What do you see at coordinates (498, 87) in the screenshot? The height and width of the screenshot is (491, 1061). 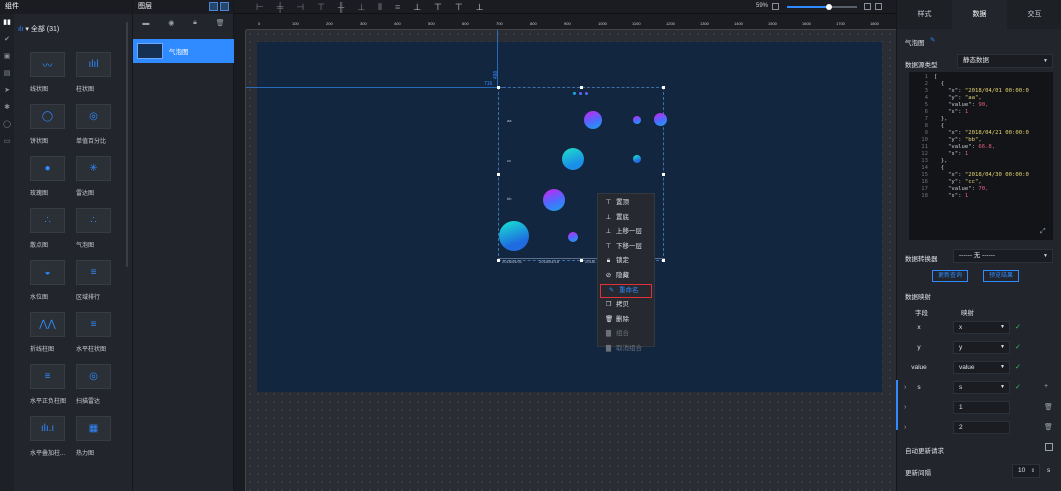 I see `resize-handle-tl` at bounding box center [498, 87].